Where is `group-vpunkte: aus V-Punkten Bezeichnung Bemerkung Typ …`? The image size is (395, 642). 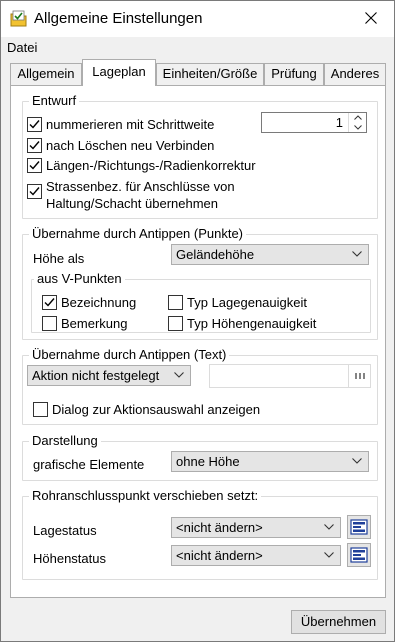 group-vpunkte: aus V-Punkten Bezeichnung Bemerkung Typ … is located at coordinates (201, 302).